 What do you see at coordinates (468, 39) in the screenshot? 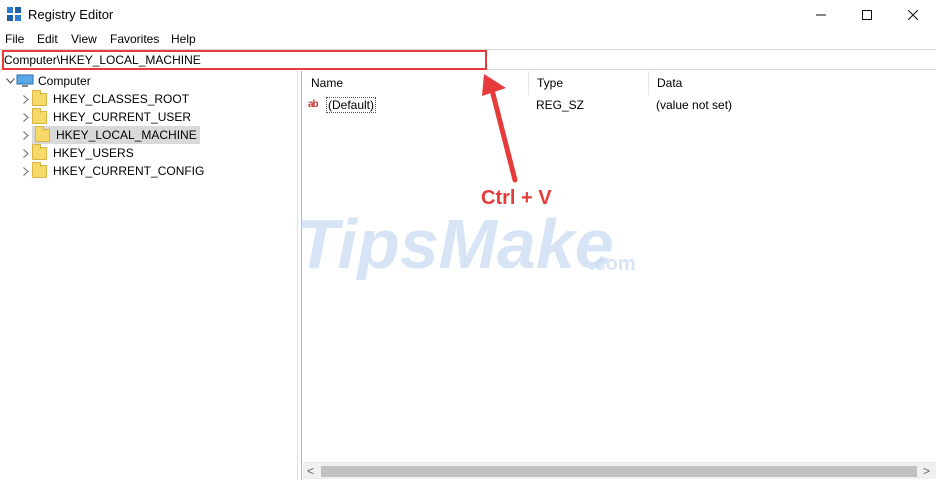
I see `menu-bar: File Edit View Favorites Help` at bounding box center [468, 39].